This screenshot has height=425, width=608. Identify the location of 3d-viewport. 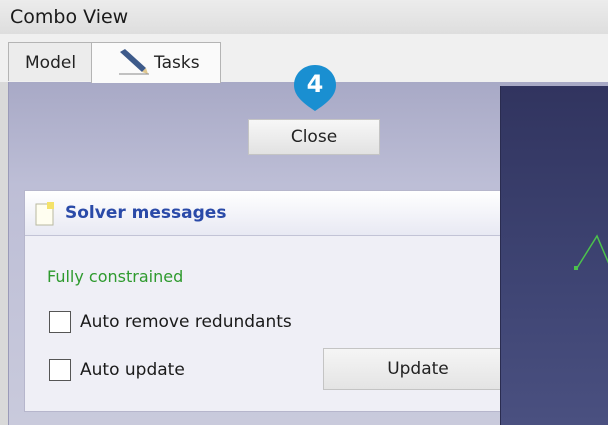
(554, 255).